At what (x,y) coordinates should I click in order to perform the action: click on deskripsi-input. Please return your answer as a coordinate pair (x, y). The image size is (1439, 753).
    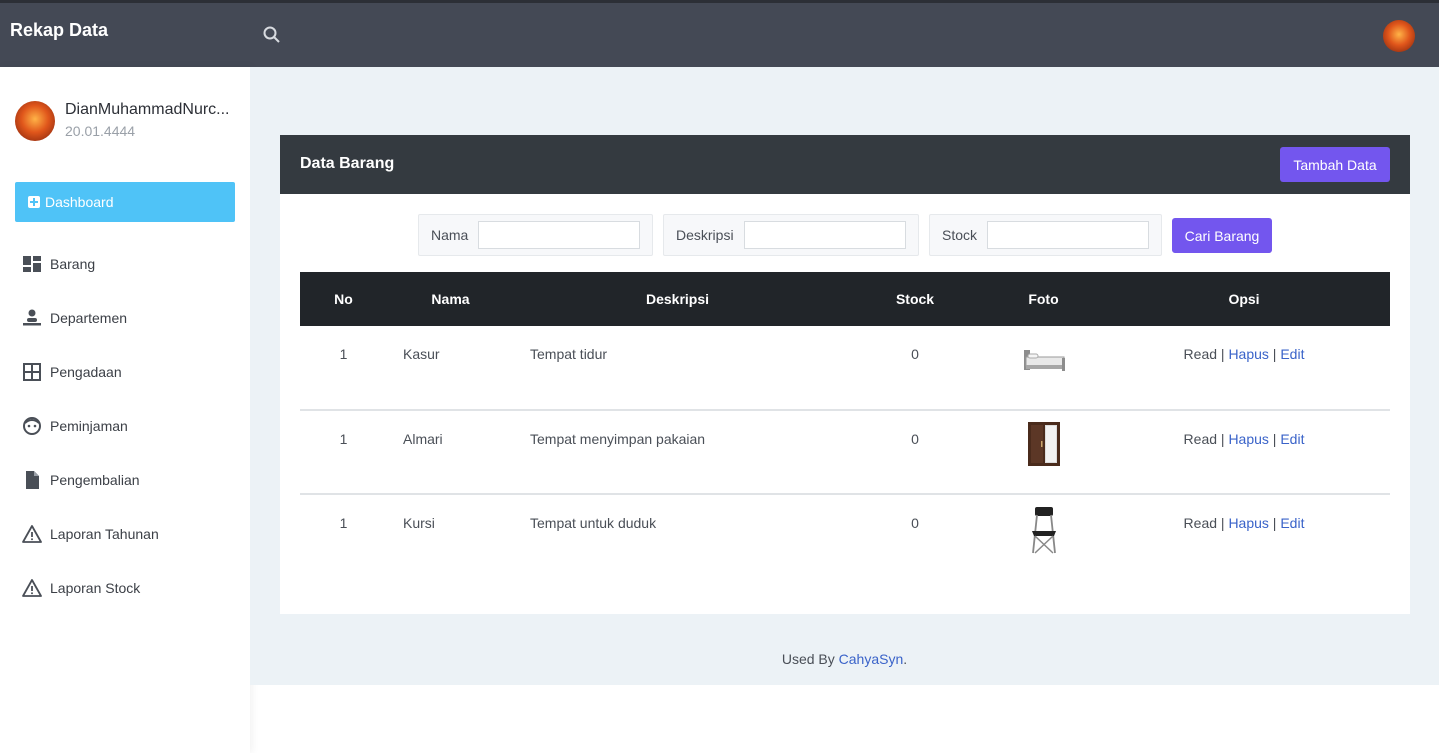
    Looking at the image, I should click on (824, 235).